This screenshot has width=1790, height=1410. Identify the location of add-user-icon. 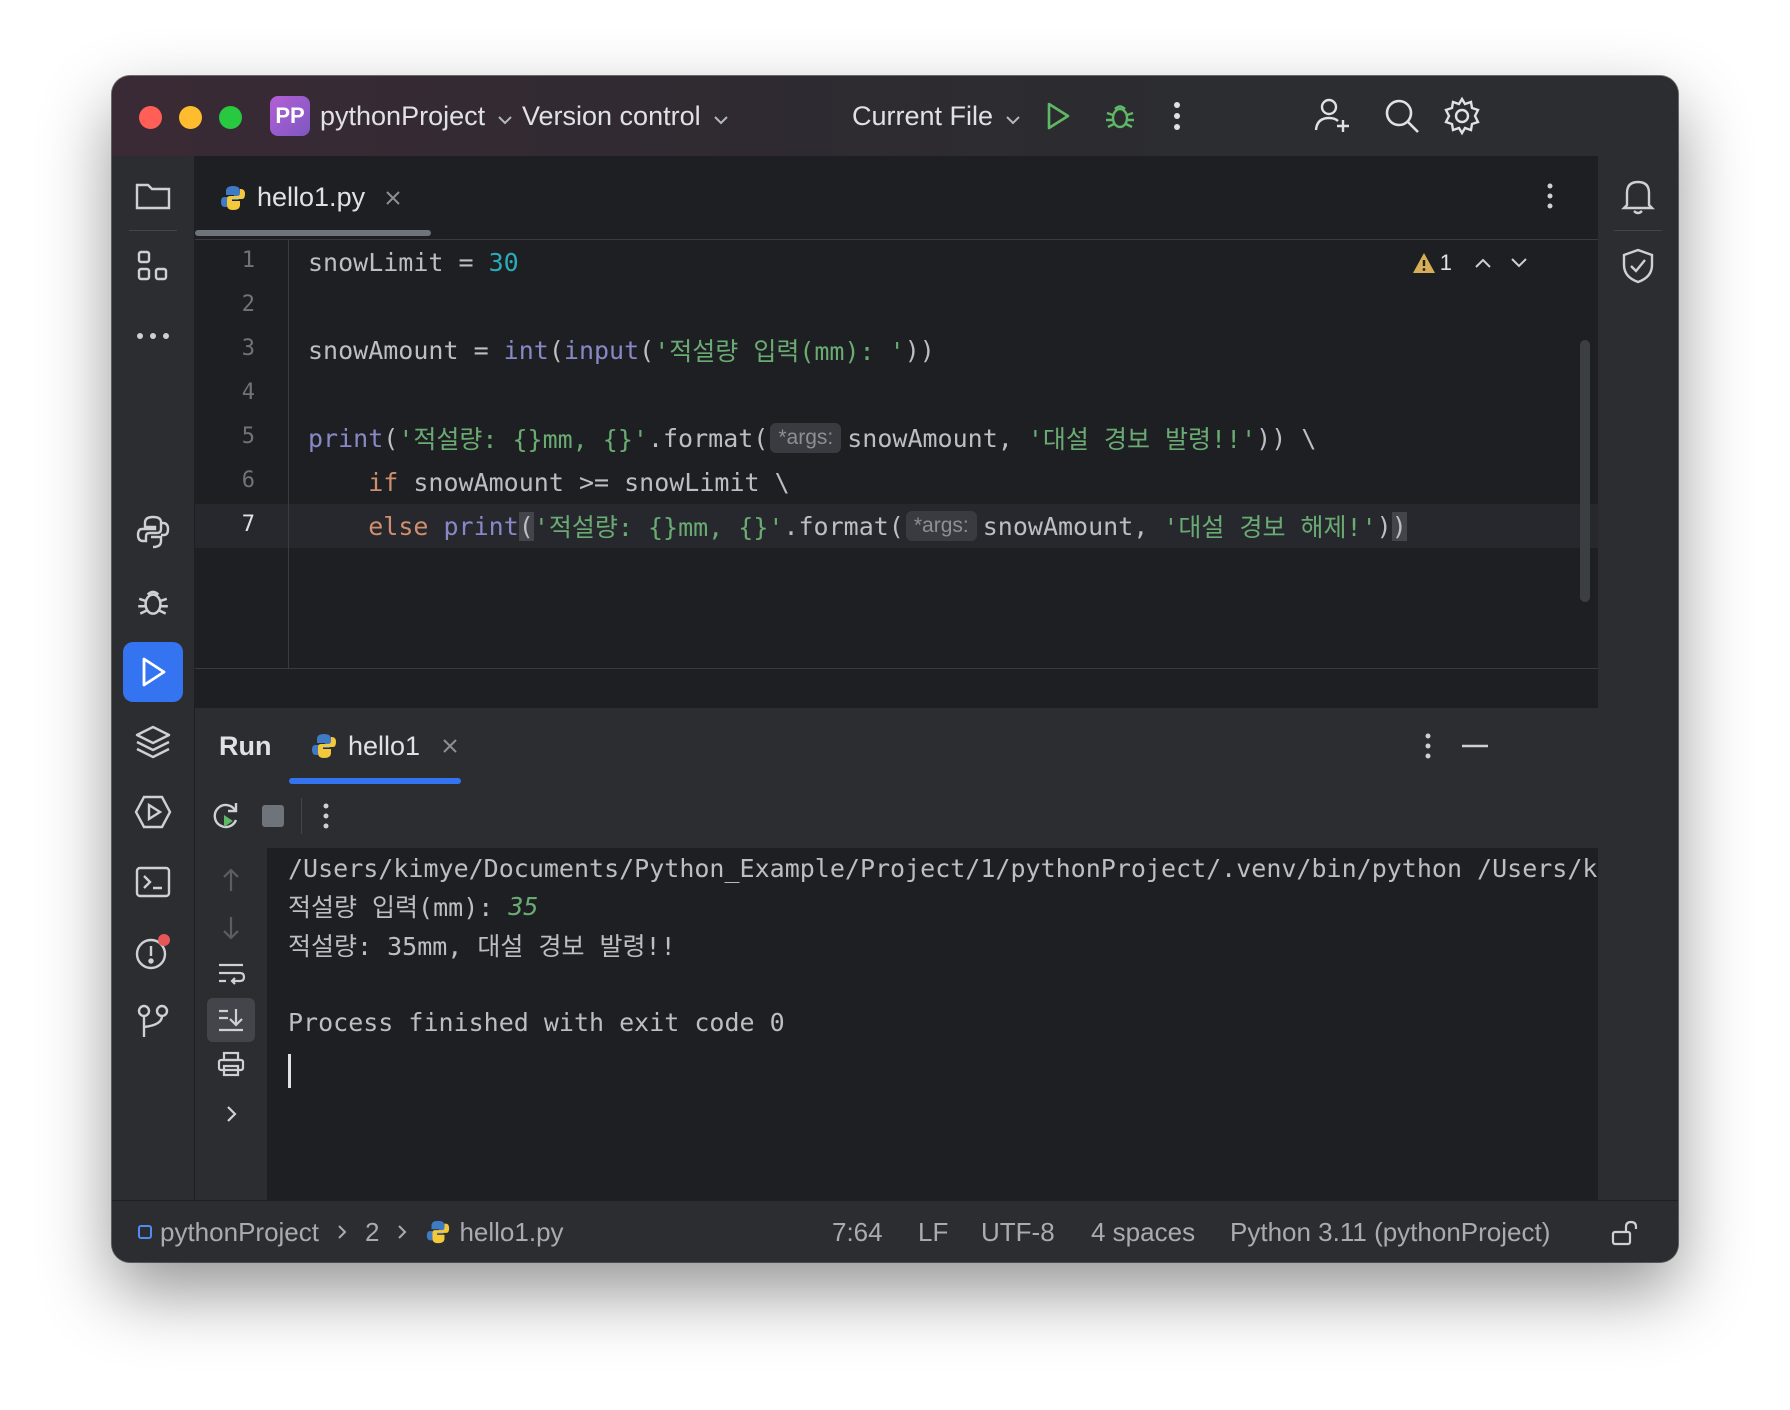
(1332, 116).